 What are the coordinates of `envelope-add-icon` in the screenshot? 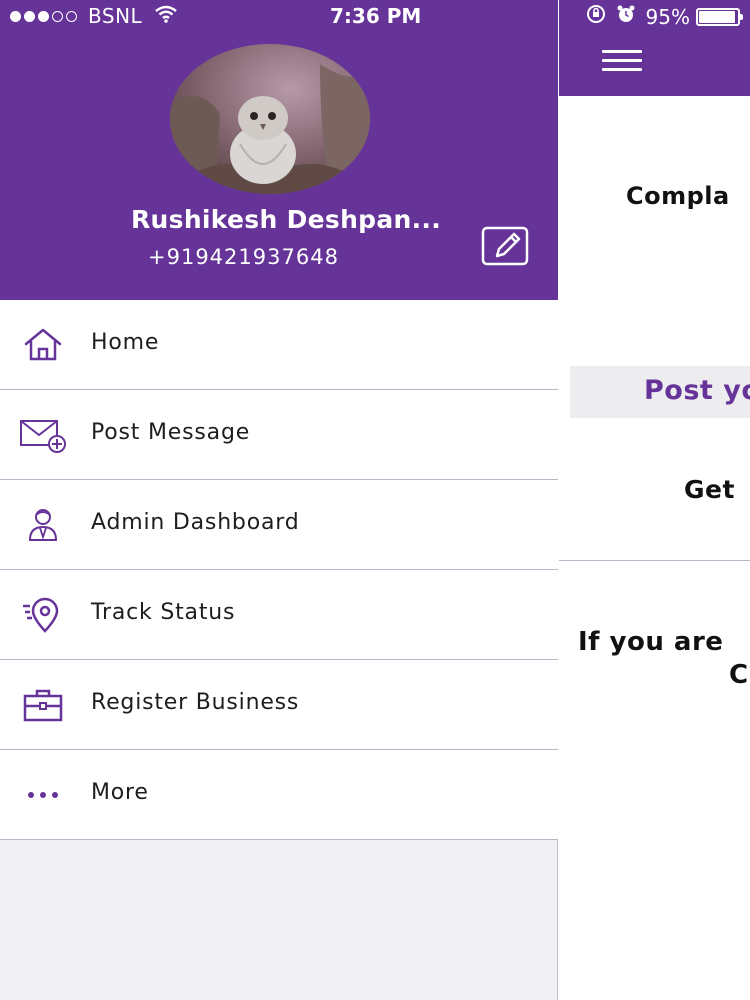 It's located at (43, 435).